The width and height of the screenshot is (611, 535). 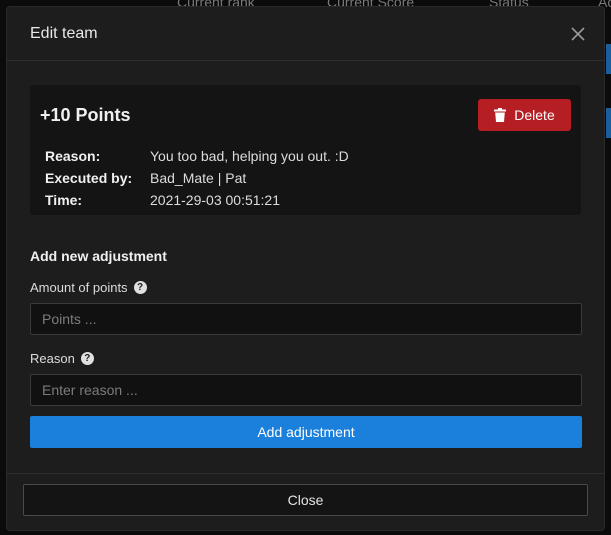 What do you see at coordinates (215, 200) in the screenshot?
I see `detail-value: 2021-29-03 00:51:21` at bounding box center [215, 200].